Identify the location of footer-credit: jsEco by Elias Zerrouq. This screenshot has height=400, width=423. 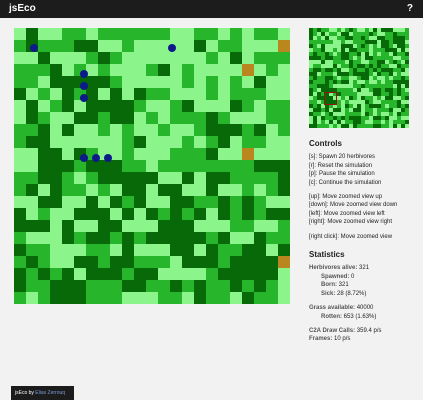
(42, 393).